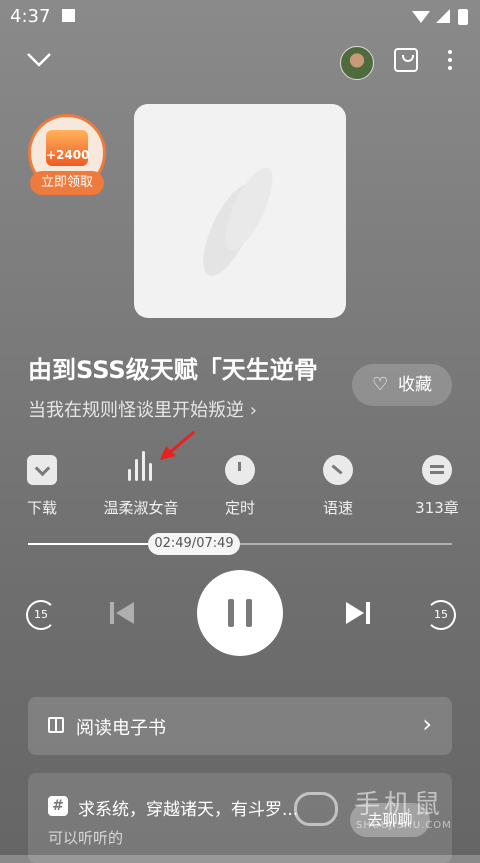 This screenshot has height=863, width=480. I want to click on skip-forward-15-button: 15, so click(441, 615).